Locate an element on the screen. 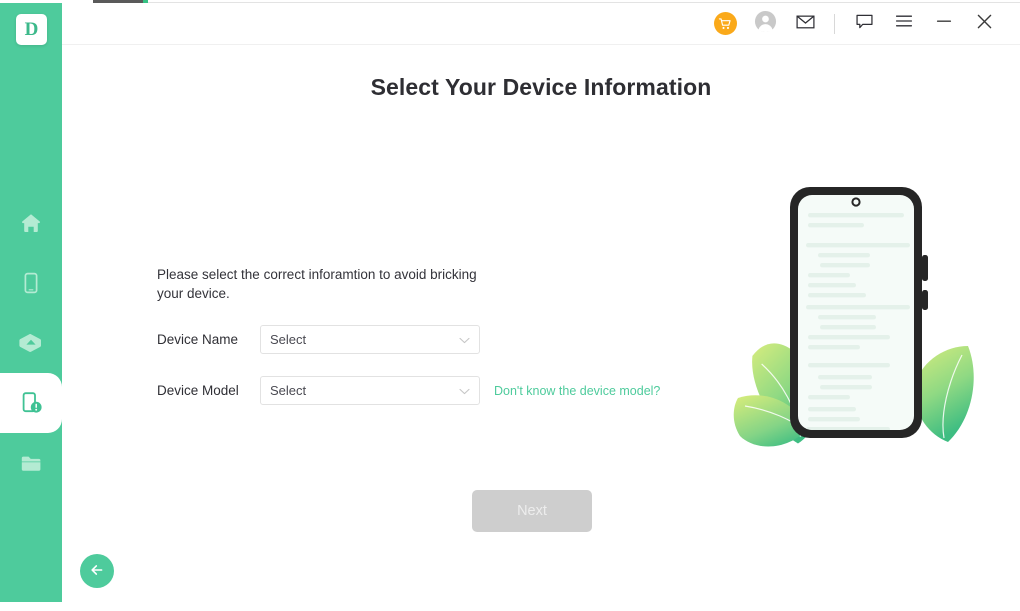 The width and height of the screenshot is (1020, 611). phone-illustration is located at coordinates (865, 315).